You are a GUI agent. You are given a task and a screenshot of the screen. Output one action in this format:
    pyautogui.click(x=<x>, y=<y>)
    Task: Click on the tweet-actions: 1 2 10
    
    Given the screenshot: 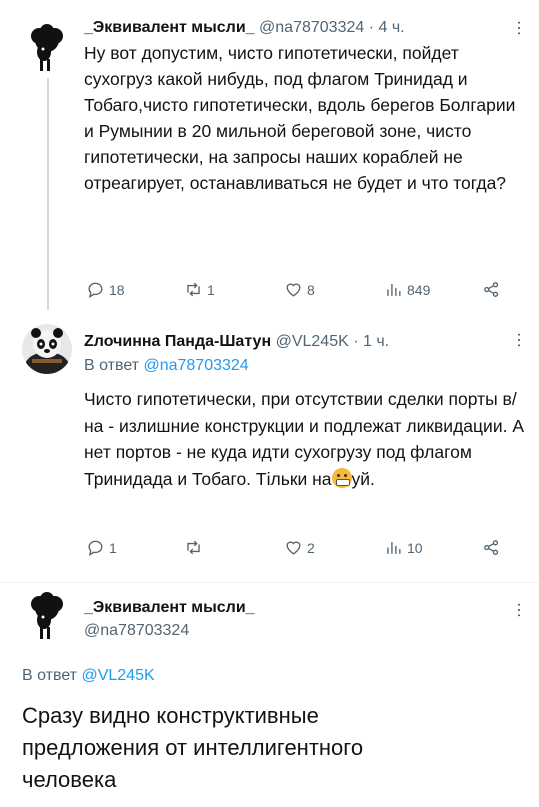 What is the action you would take?
    pyautogui.click(x=301, y=548)
    